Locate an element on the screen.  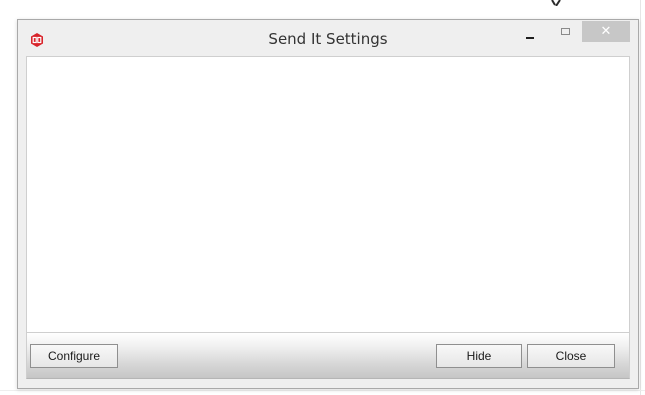
title-bar: Send It Settings ✕ is located at coordinates (328, 38).